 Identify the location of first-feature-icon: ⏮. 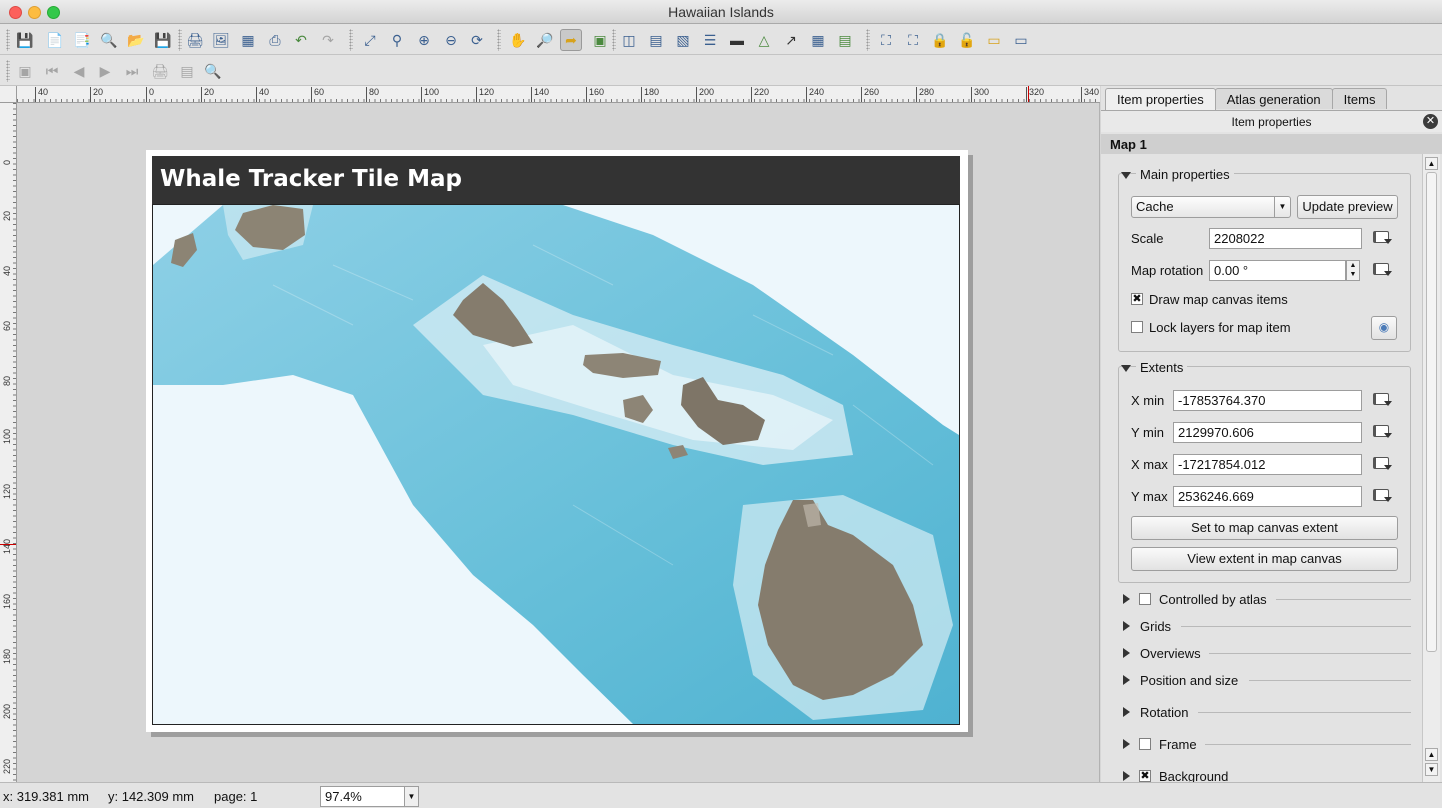
(52, 71).